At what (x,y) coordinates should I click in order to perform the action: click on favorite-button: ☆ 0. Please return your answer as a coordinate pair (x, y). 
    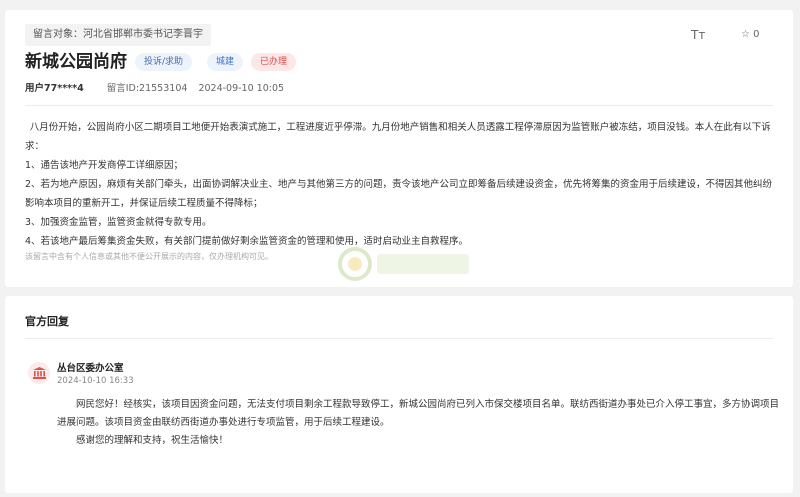
    Looking at the image, I should click on (750, 35).